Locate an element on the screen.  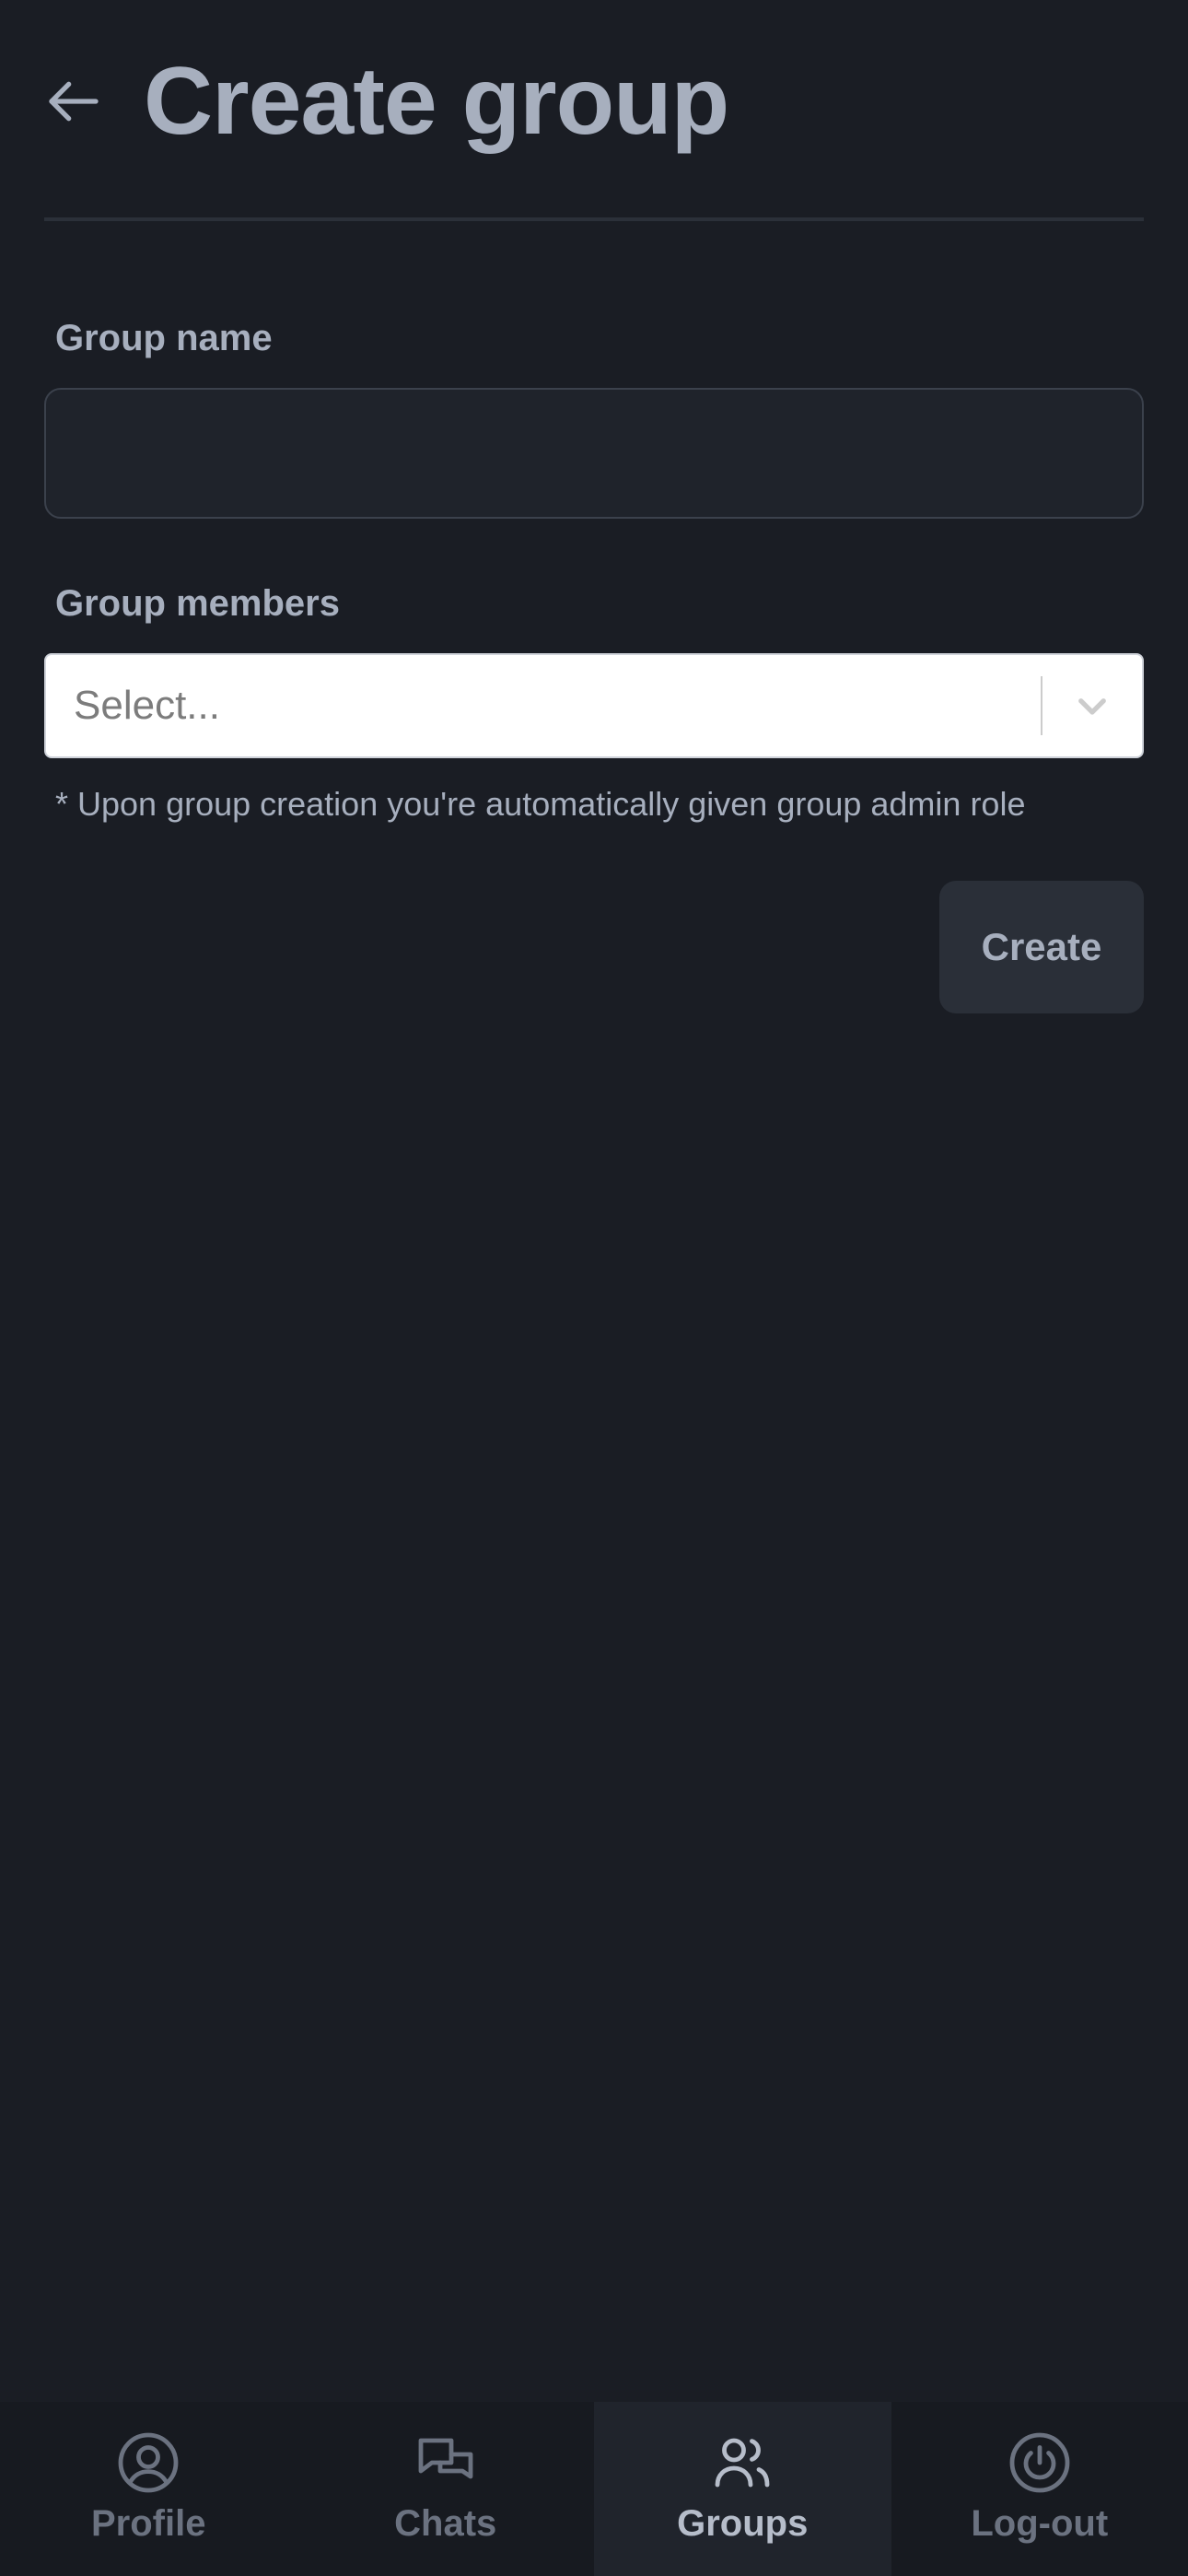
users-icon is located at coordinates (742, 2463).